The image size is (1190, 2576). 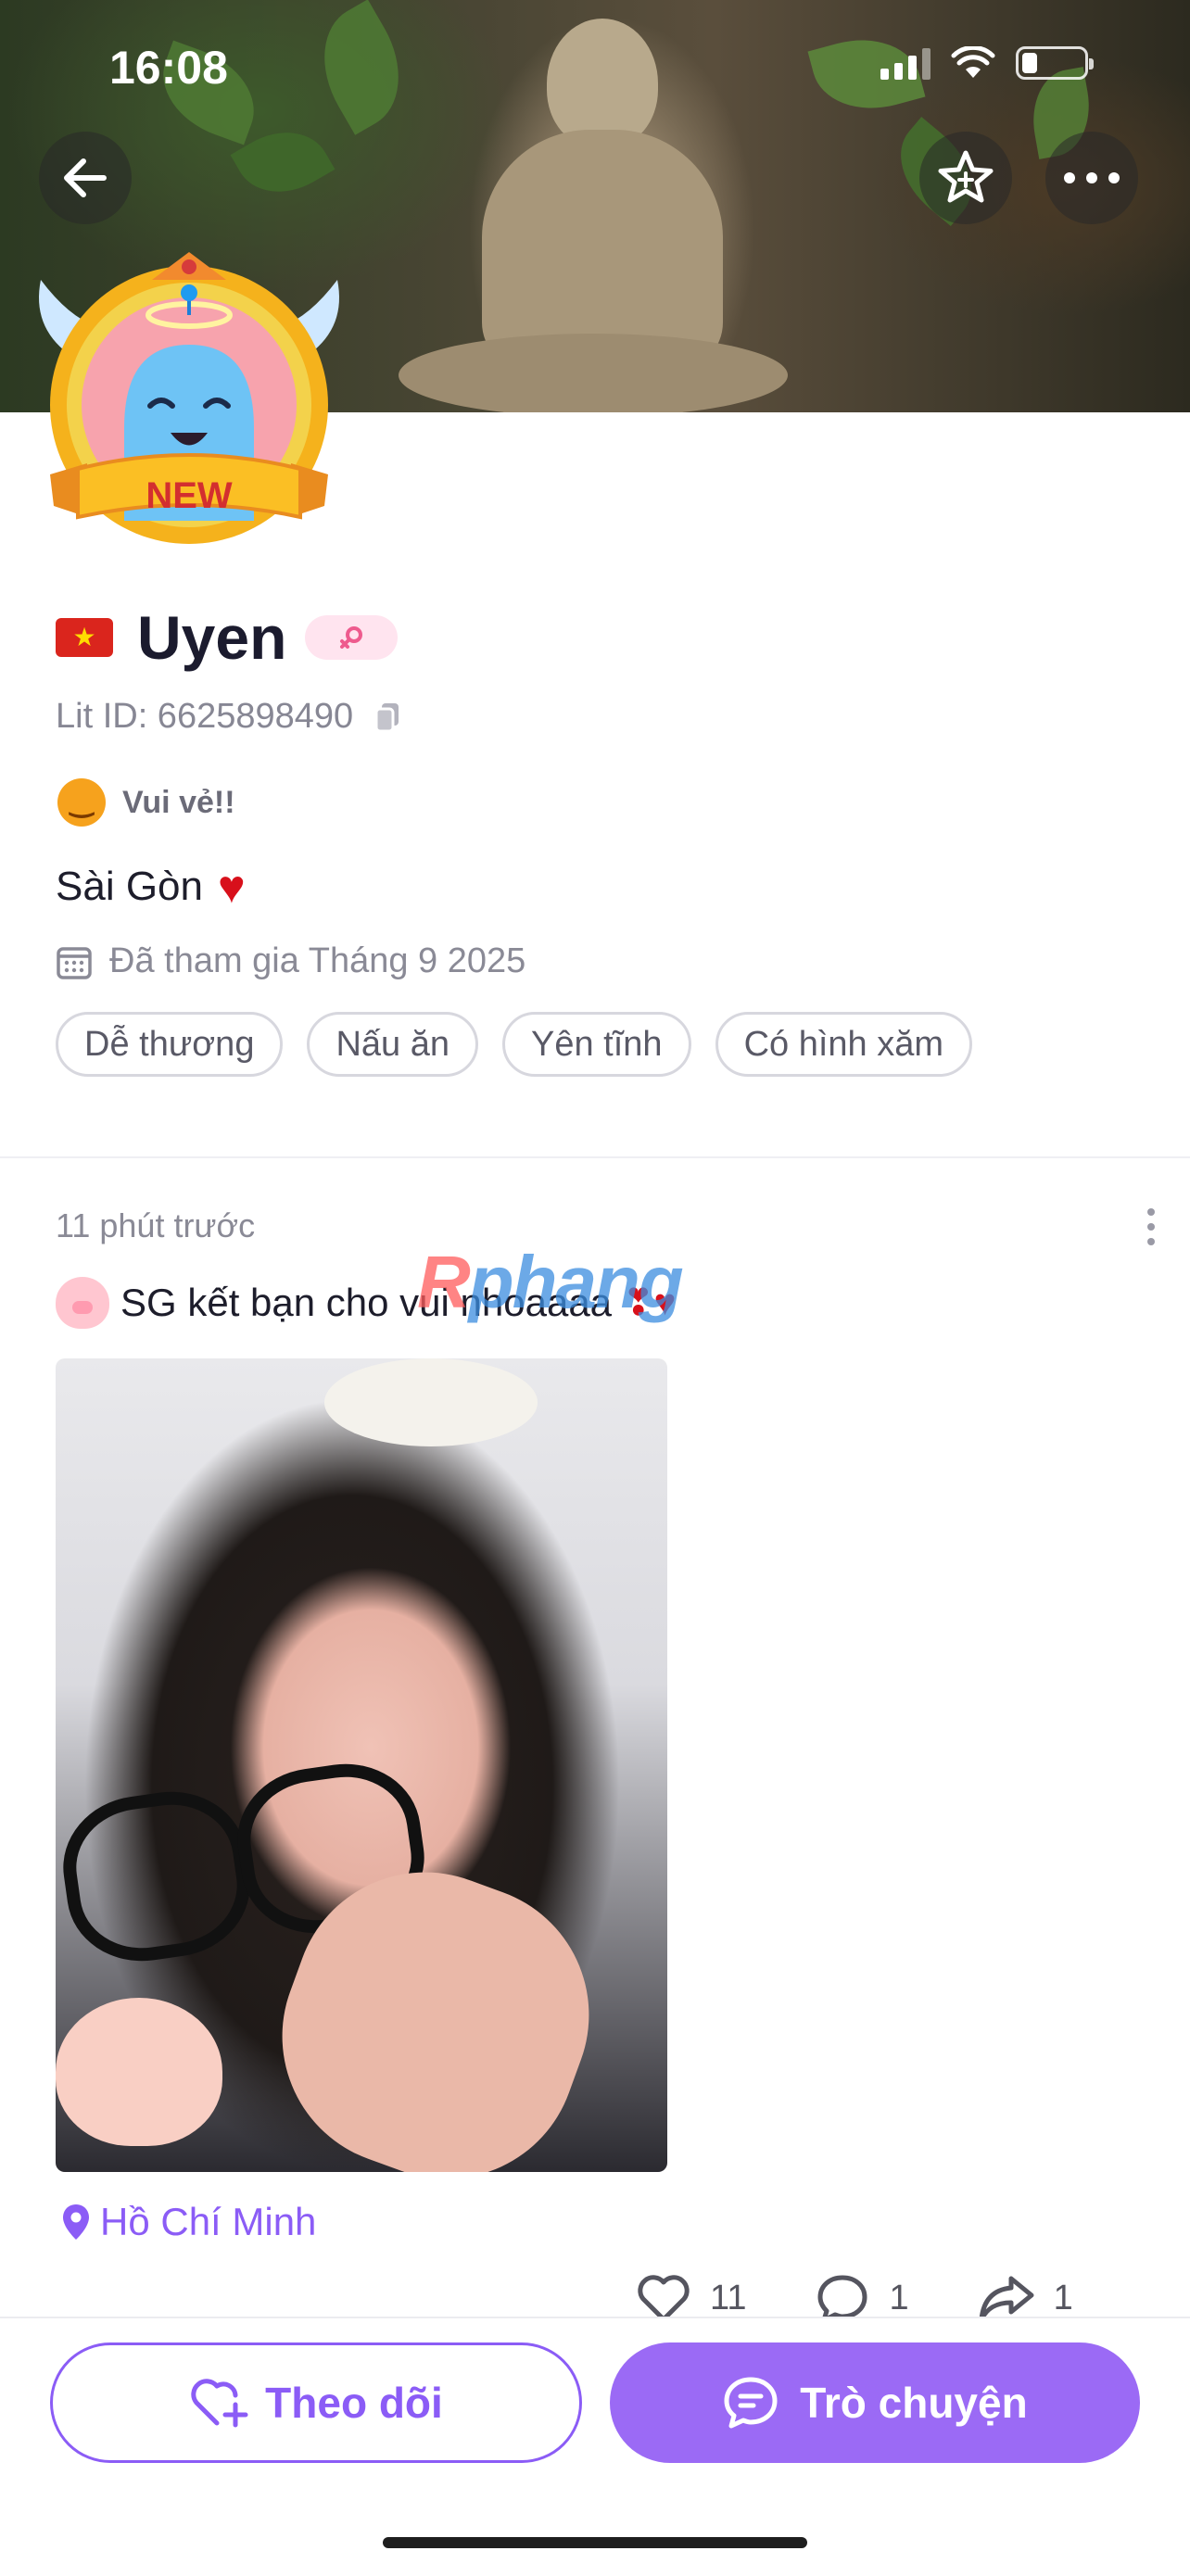 I want to click on gender-badge, so click(x=352, y=637).